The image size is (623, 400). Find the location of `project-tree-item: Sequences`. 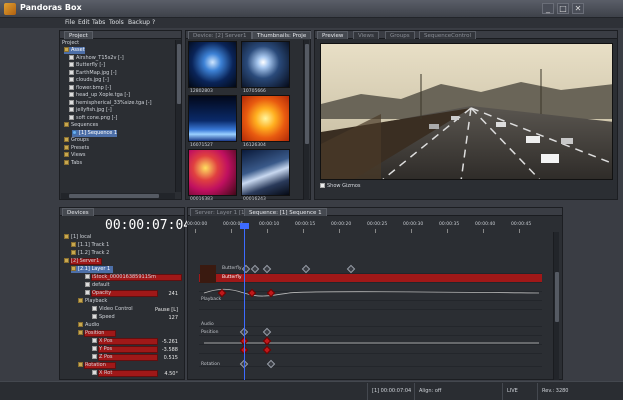

project-tree-item: Sequences is located at coordinates (81, 125).